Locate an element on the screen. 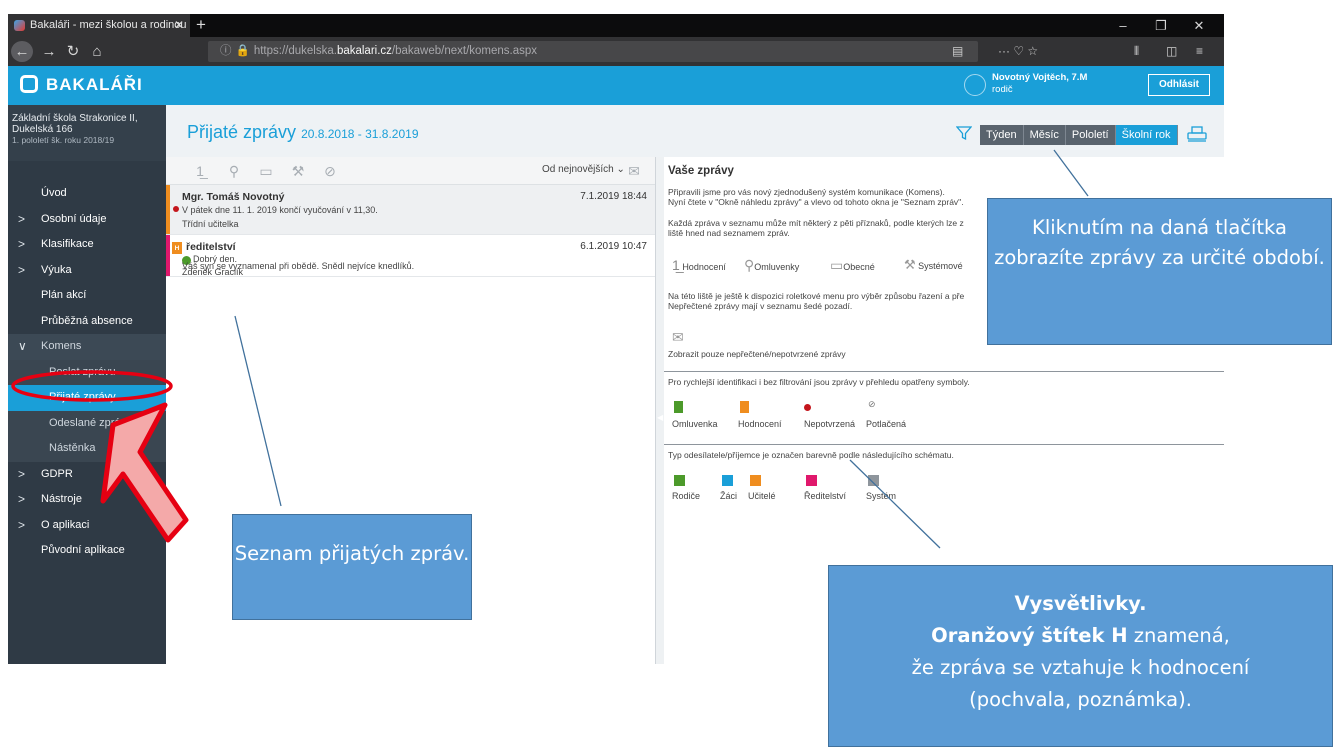  sender-label: Žáci is located at coordinates (729, 496).